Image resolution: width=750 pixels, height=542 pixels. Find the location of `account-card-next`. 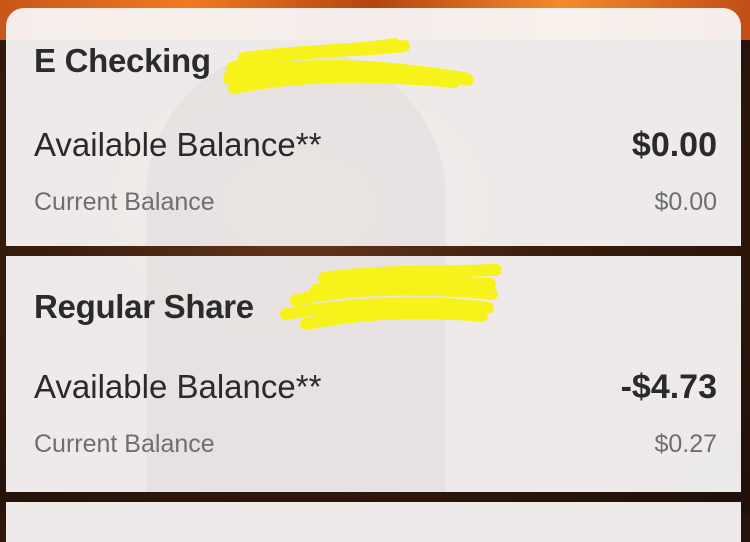

account-card-next is located at coordinates (373, 522).